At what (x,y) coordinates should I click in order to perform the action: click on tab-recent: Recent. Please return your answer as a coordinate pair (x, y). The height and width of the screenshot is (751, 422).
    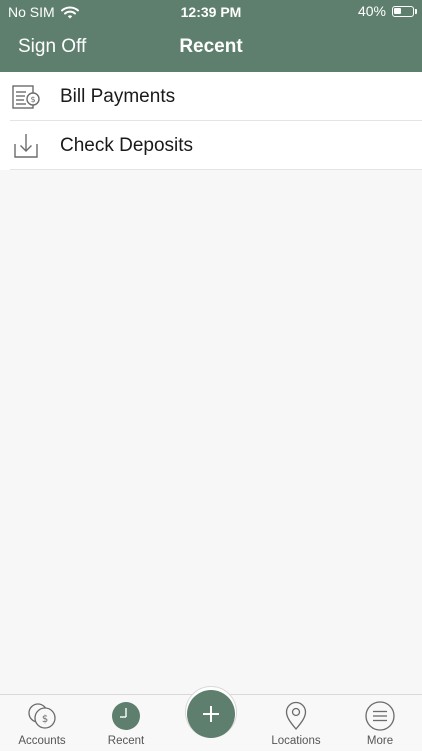
    Looking at the image, I should click on (126, 723).